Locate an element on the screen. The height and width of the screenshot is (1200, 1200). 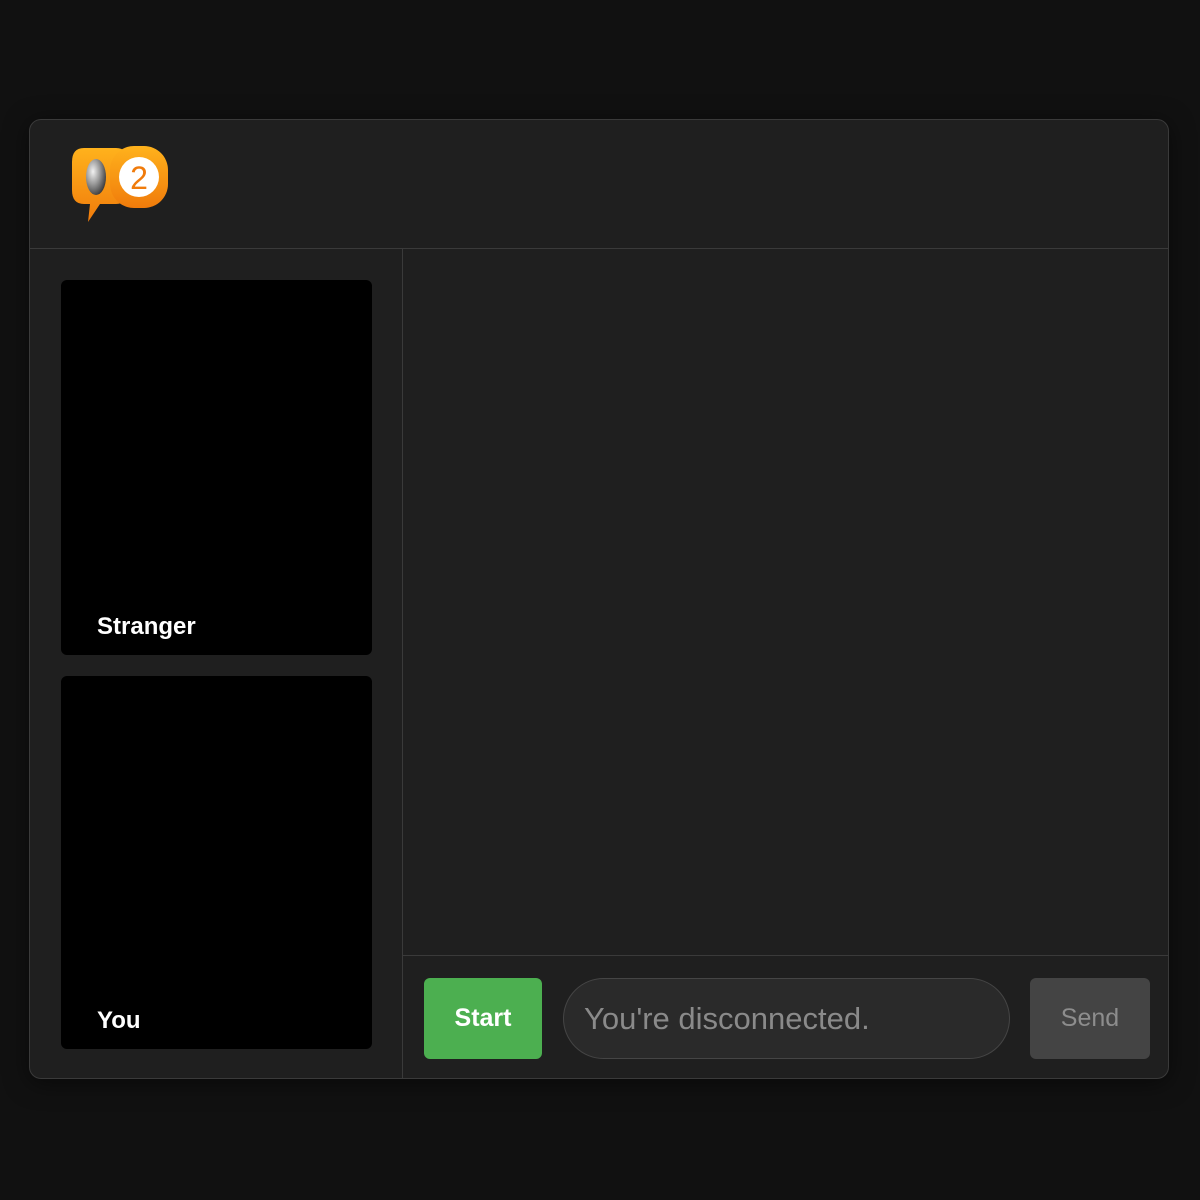
logo-number: 2 is located at coordinates (139, 178).